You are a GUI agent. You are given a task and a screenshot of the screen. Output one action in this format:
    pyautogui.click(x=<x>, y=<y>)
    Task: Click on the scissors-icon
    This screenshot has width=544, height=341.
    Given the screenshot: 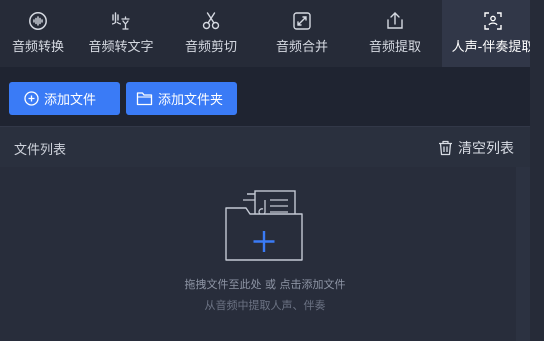 What is the action you would take?
    pyautogui.click(x=211, y=21)
    